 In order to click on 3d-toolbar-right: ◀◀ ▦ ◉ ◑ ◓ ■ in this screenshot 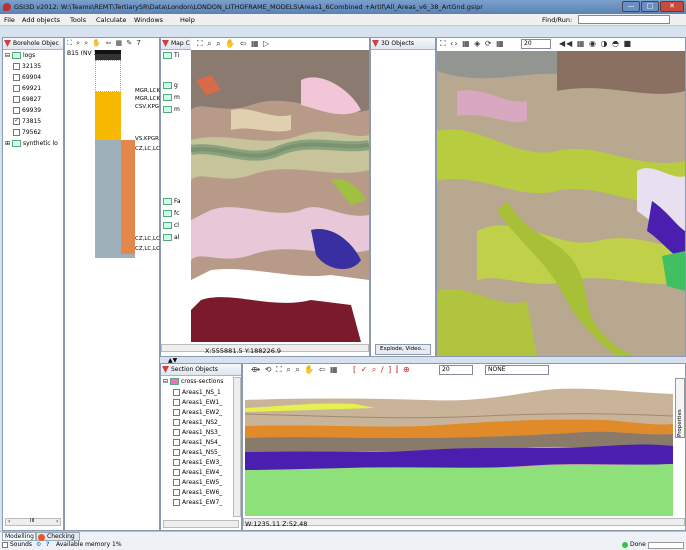, I will do `click(595, 43)`.